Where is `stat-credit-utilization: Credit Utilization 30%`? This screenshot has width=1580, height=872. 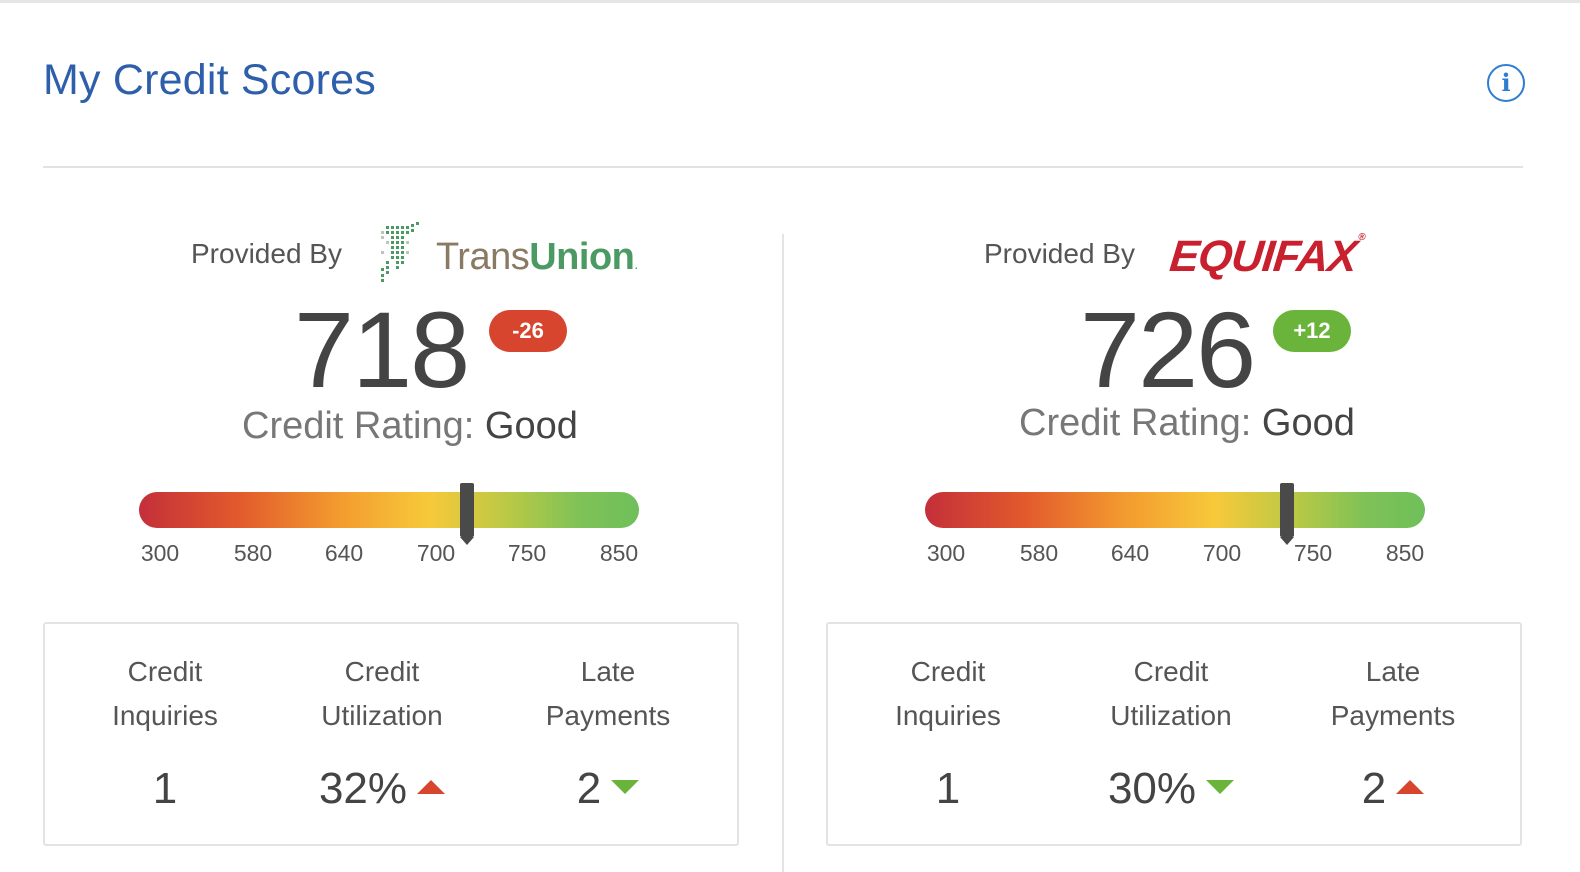
stat-credit-utilization: Credit Utilization 30% is located at coordinates (1171, 734).